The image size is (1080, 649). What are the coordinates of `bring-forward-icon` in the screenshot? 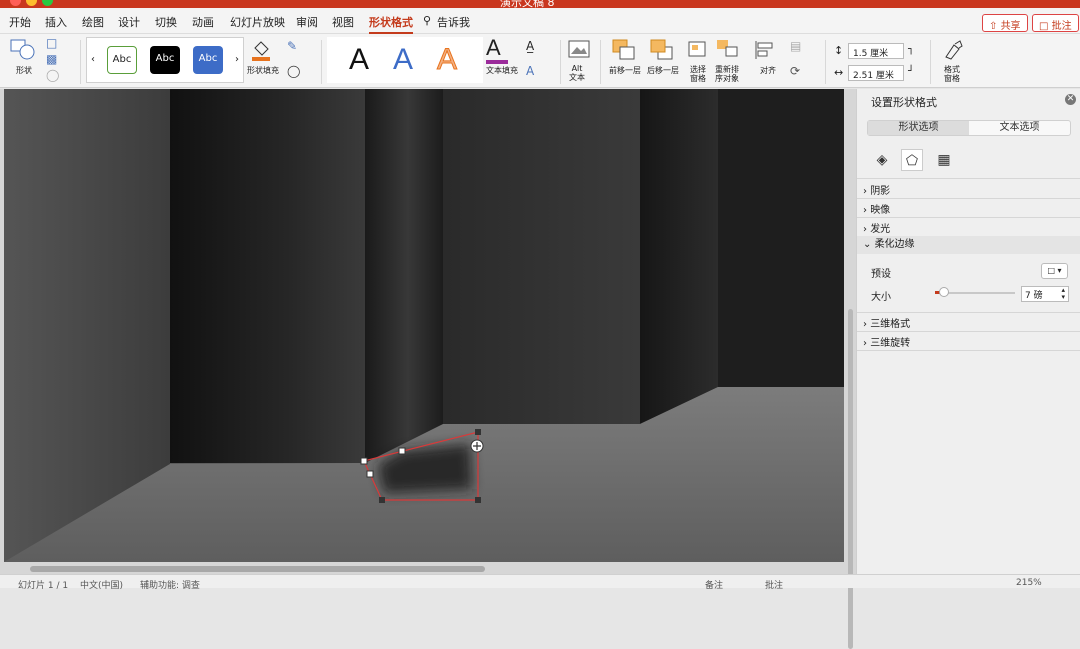 It's located at (624, 50).